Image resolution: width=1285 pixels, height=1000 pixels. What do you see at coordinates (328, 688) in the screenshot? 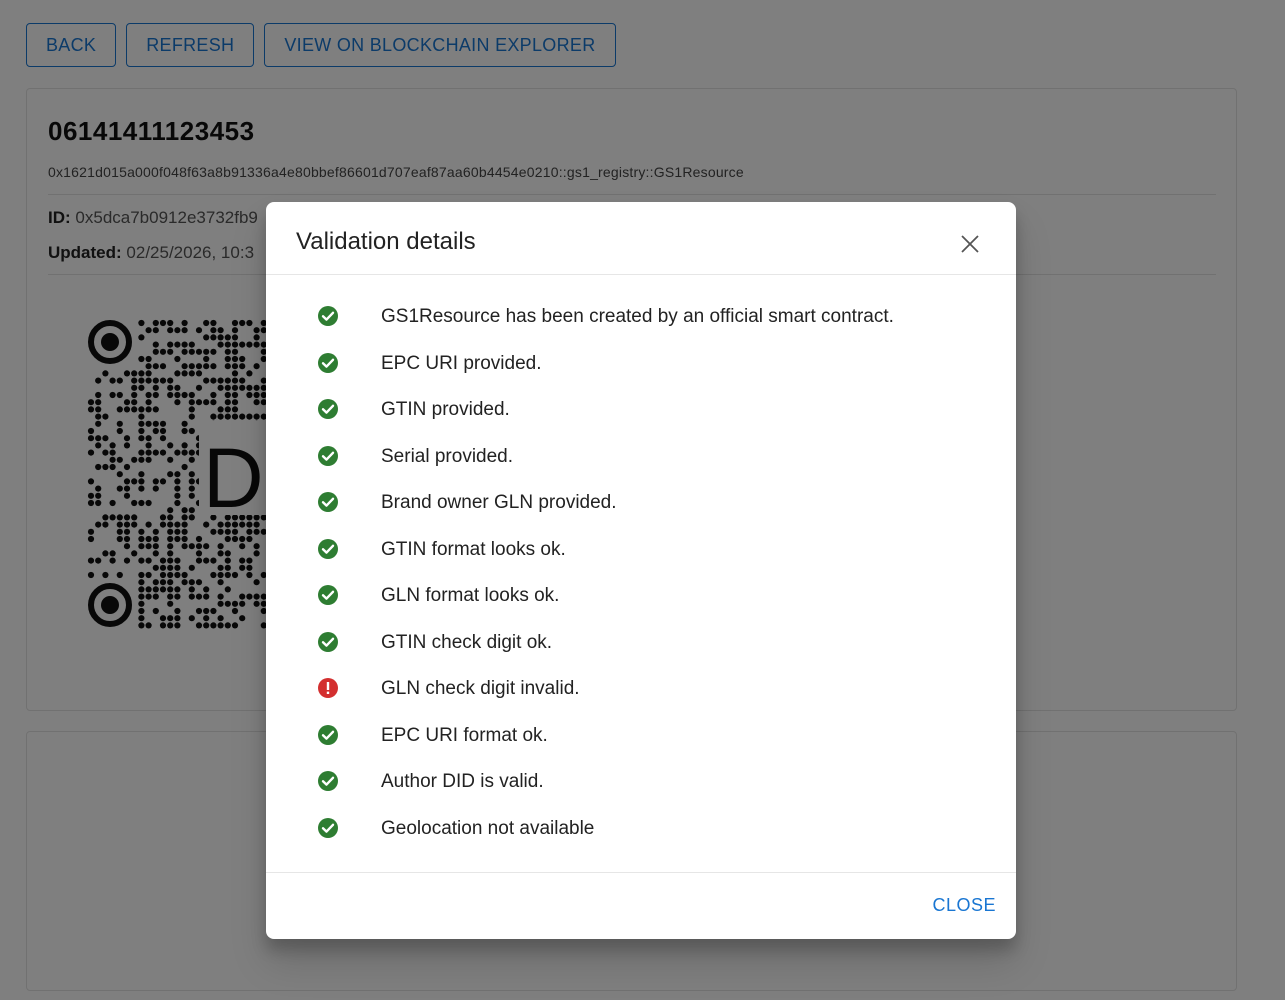
I see `error-icon` at bounding box center [328, 688].